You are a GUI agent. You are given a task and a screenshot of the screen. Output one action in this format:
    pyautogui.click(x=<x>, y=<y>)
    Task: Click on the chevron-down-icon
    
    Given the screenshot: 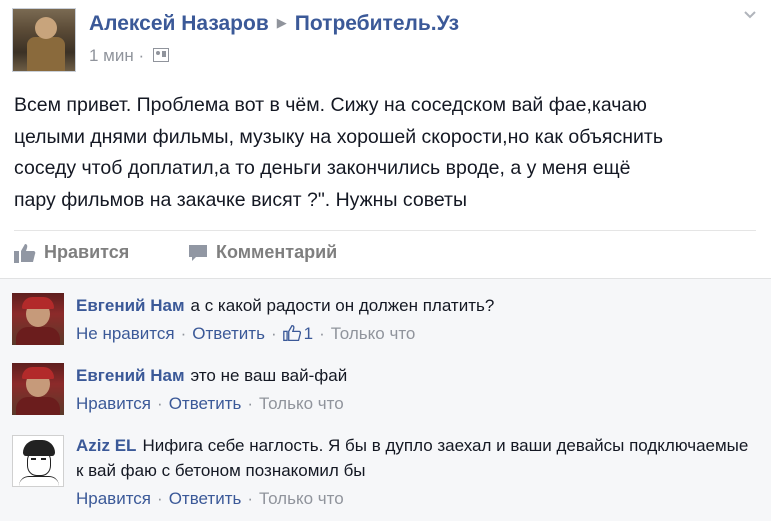 What is the action you would take?
    pyautogui.click(x=750, y=15)
    